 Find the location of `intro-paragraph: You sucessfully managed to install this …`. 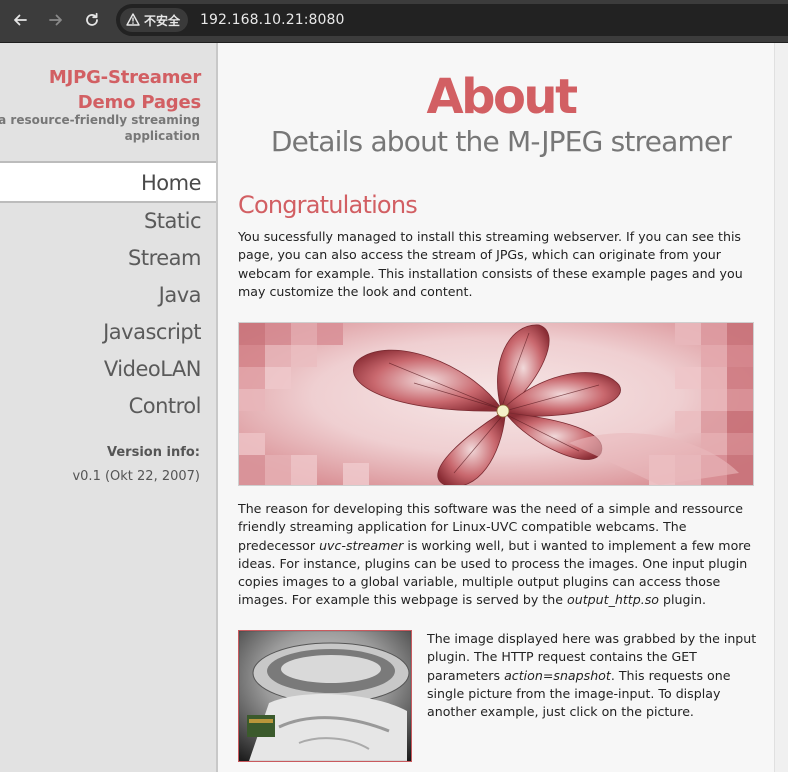

intro-paragraph: You sucessfully managed to install this … is located at coordinates (490, 264).